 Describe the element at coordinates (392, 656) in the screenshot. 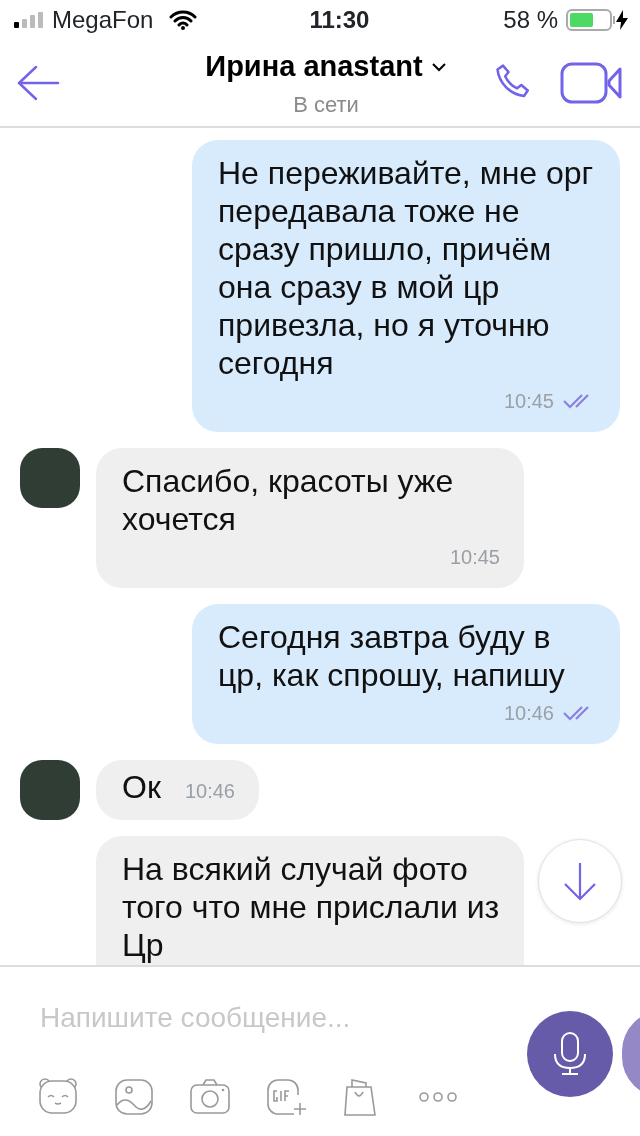

I see `message-text: Сегодня завтра буду в цр, как спрошу, напишу` at that location.